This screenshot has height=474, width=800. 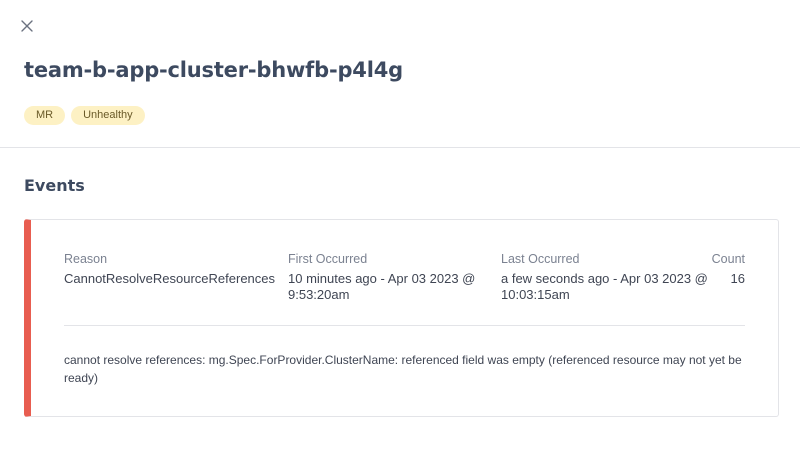 What do you see at coordinates (170, 278) in the screenshot?
I see `reason-value: CannotResolveResourceReferences` at bounding box center [170, 278].